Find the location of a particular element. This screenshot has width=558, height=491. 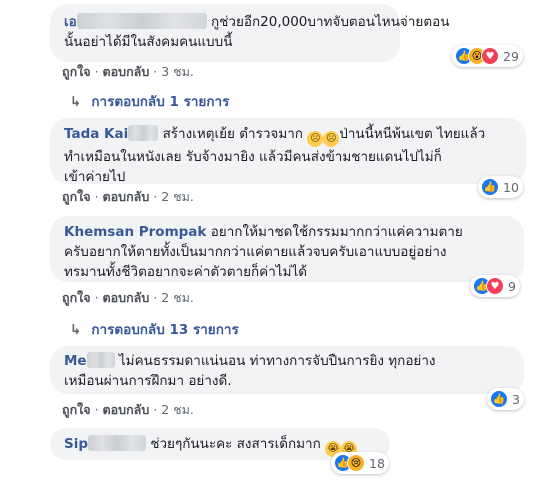

reaction-count: 3 is located at coordinates (516, 399).